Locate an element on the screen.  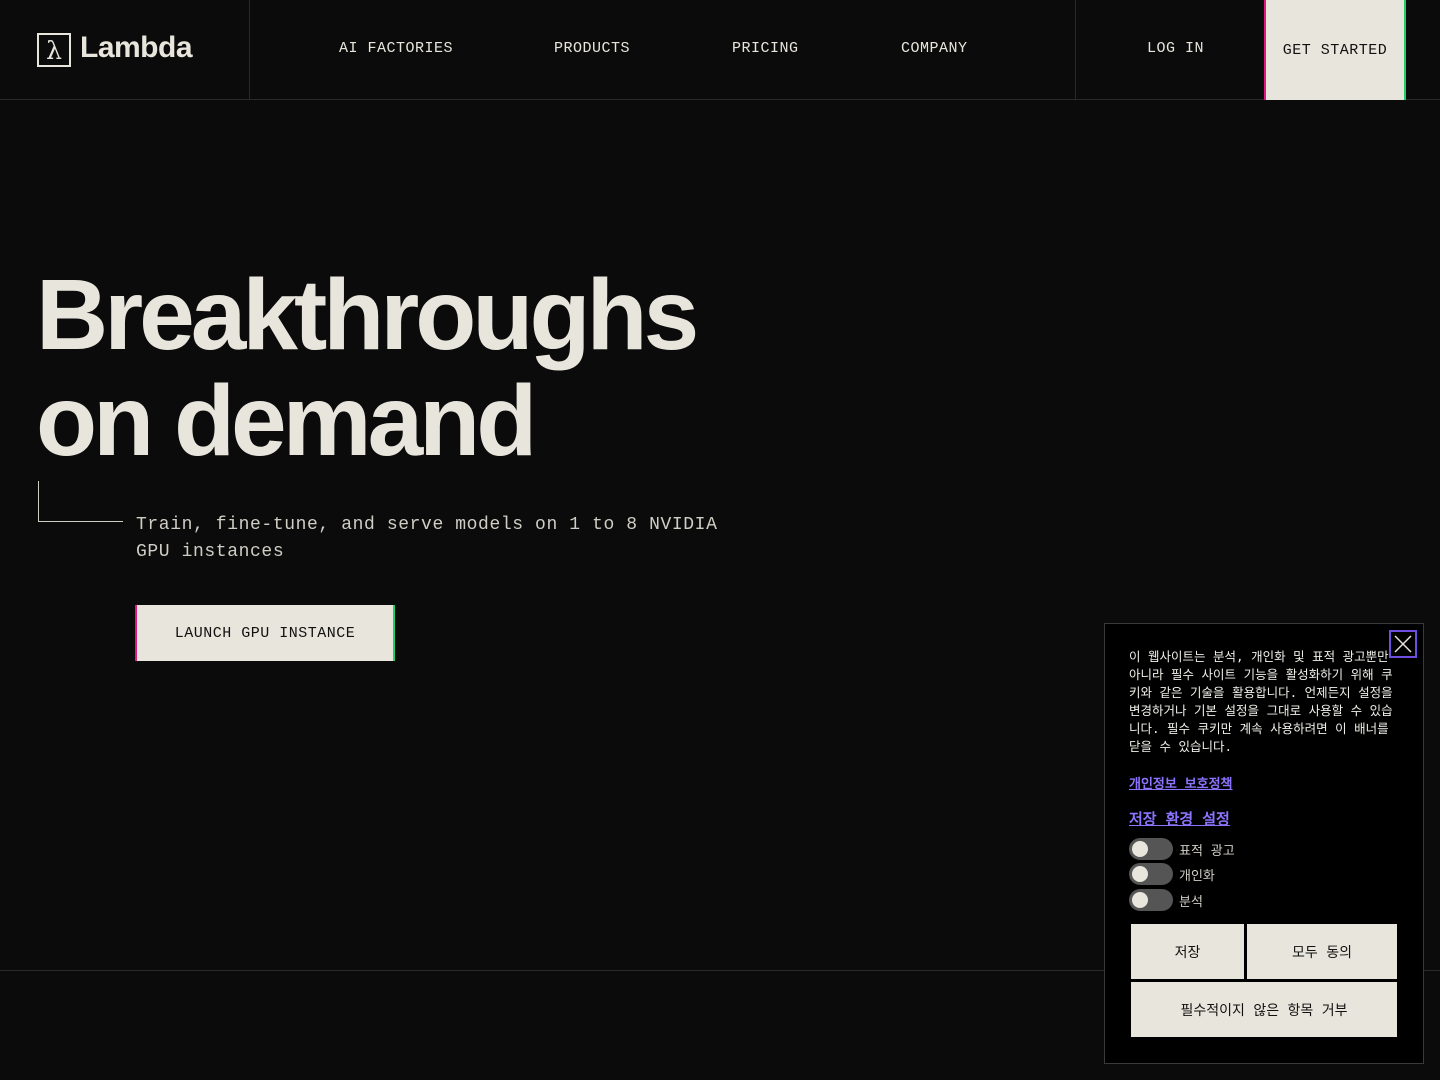
hero-title: Breakthroughs on demand is located at coordinates (367, 368).